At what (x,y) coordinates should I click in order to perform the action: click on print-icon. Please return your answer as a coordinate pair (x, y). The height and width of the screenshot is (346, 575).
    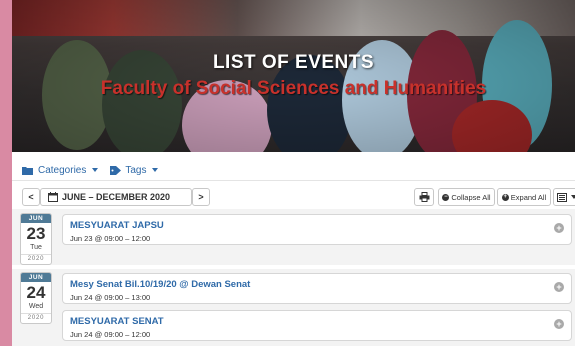
    Looking at the image, I should click on (424, 197).